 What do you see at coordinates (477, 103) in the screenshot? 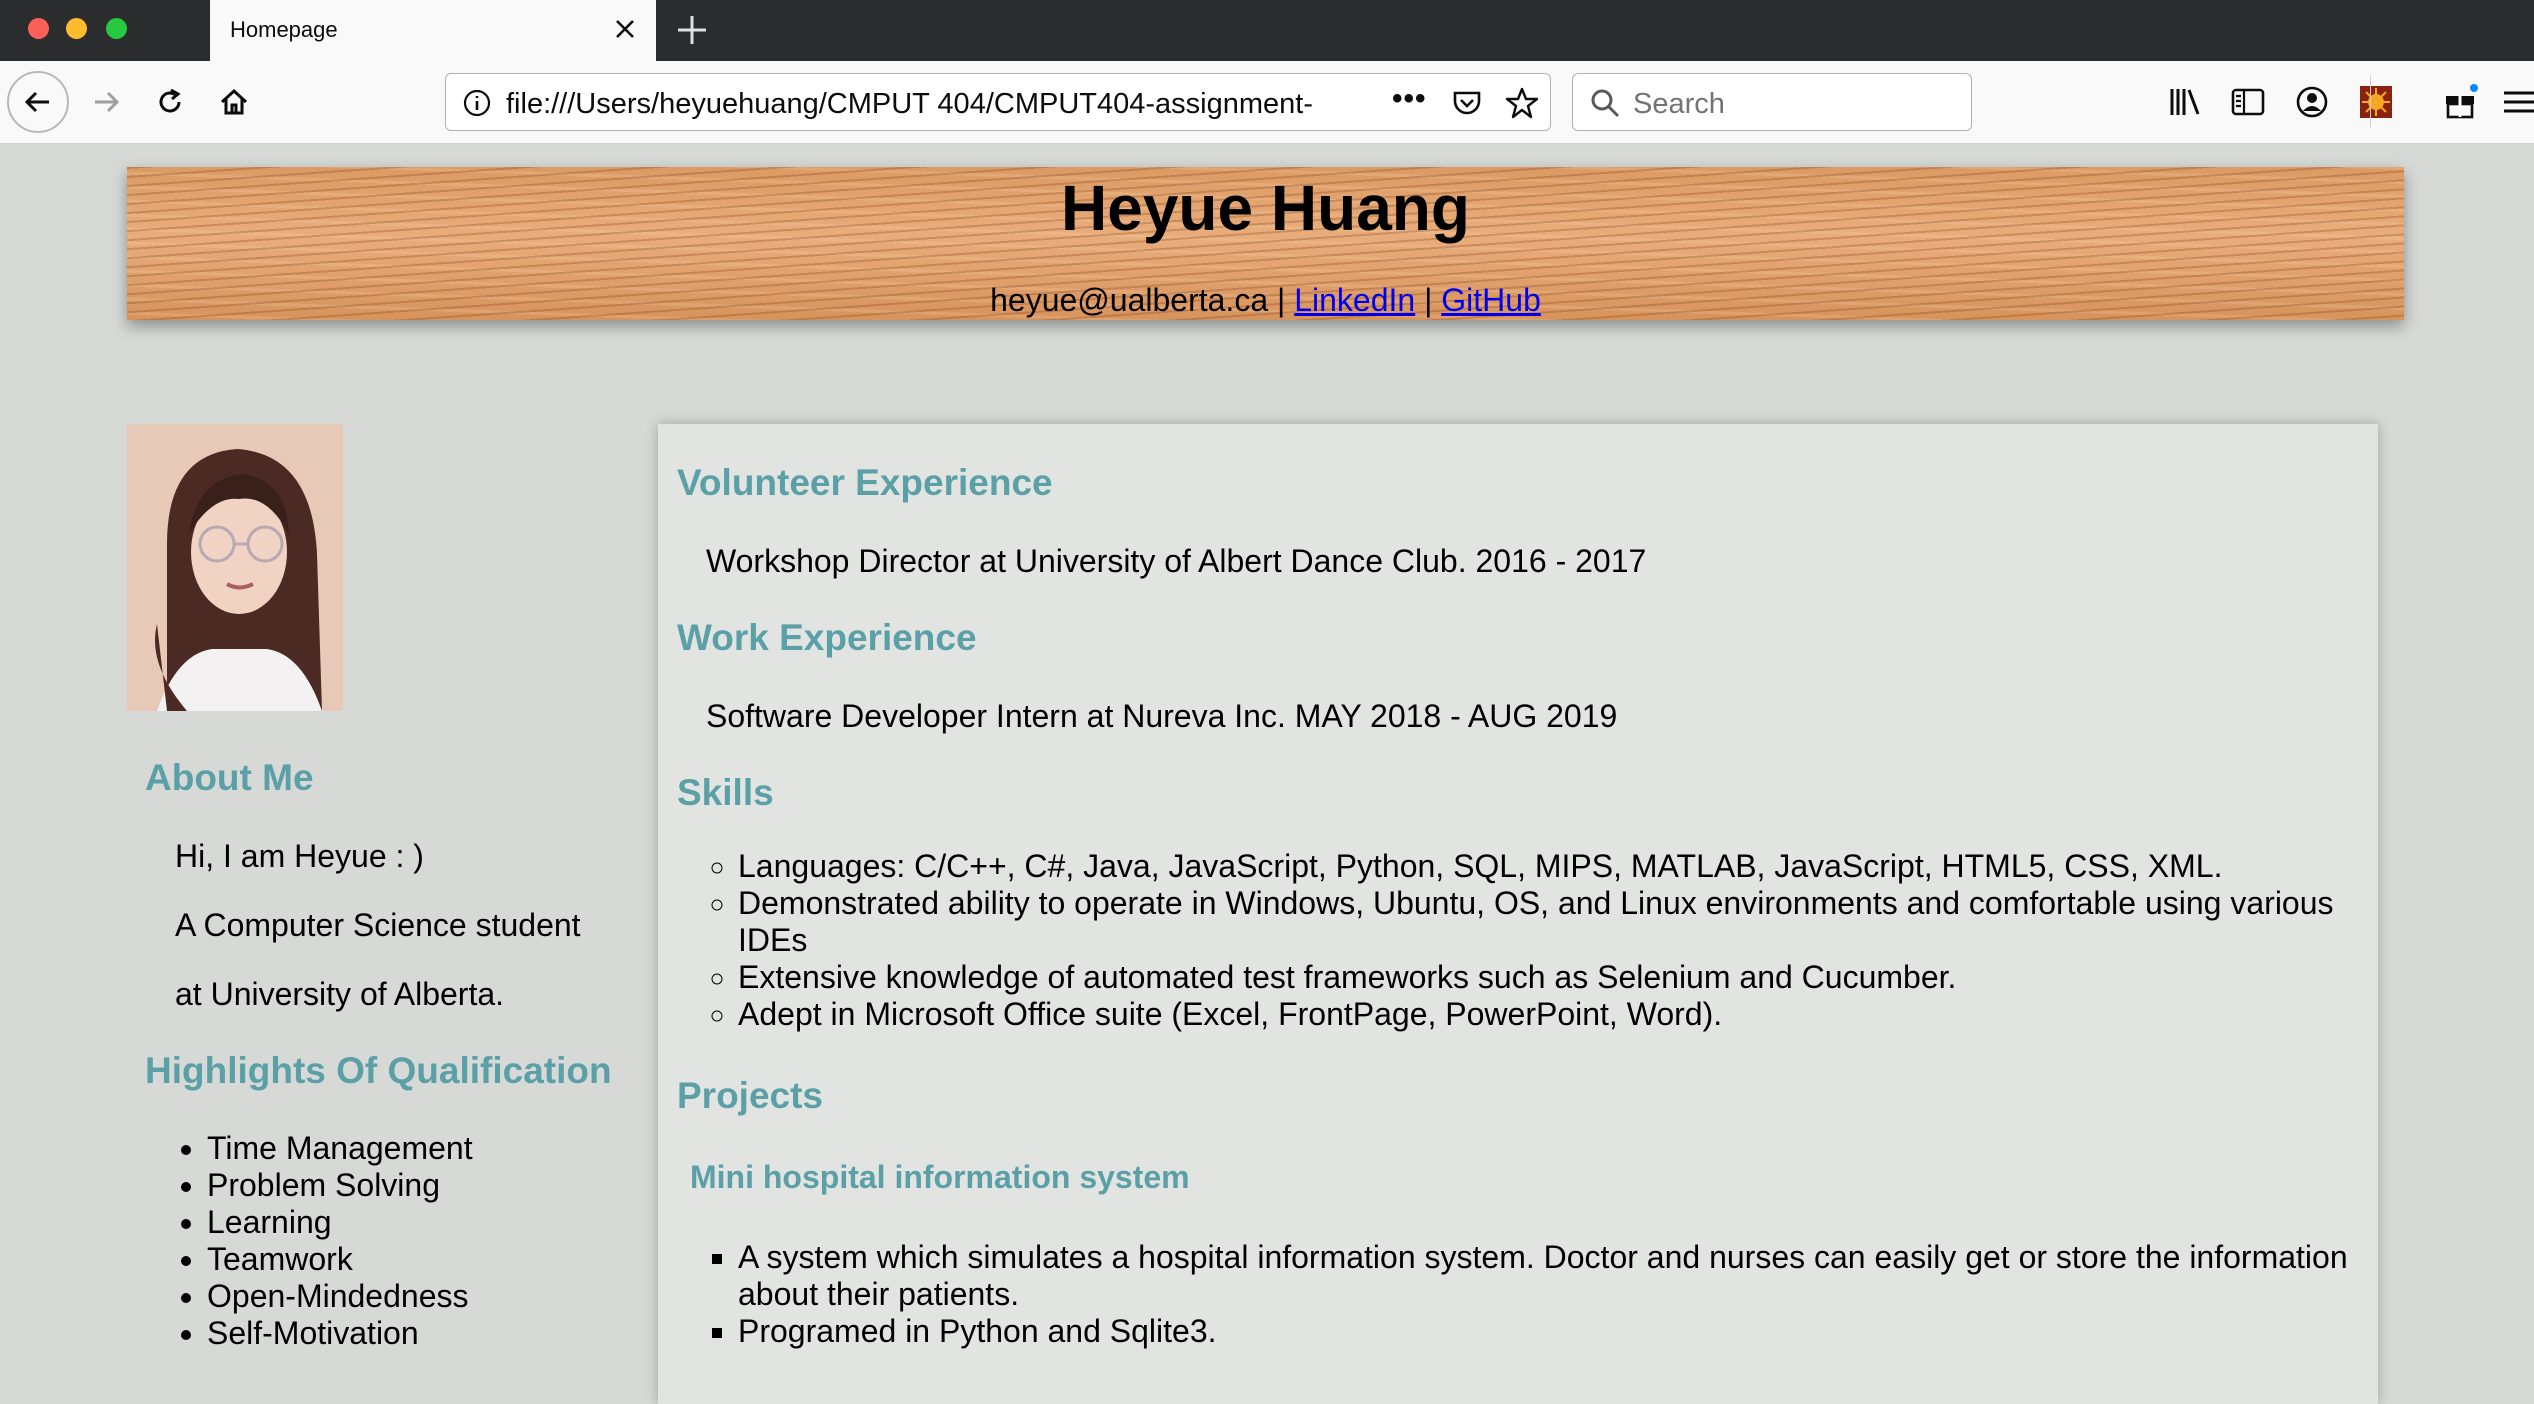
I see `info-icon` at bounding box center [477, 103].